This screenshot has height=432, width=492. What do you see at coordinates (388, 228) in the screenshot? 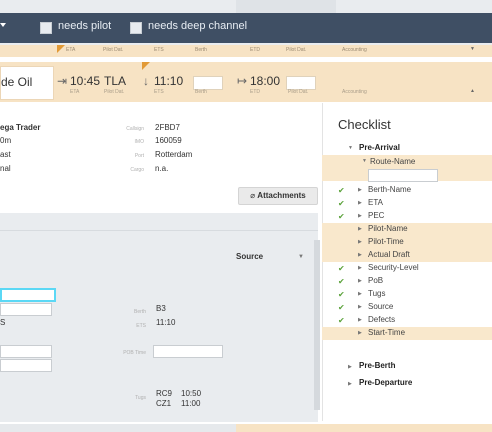
I see `checklist-item-label: Pilot-Name` at bounding box center [388, 228].